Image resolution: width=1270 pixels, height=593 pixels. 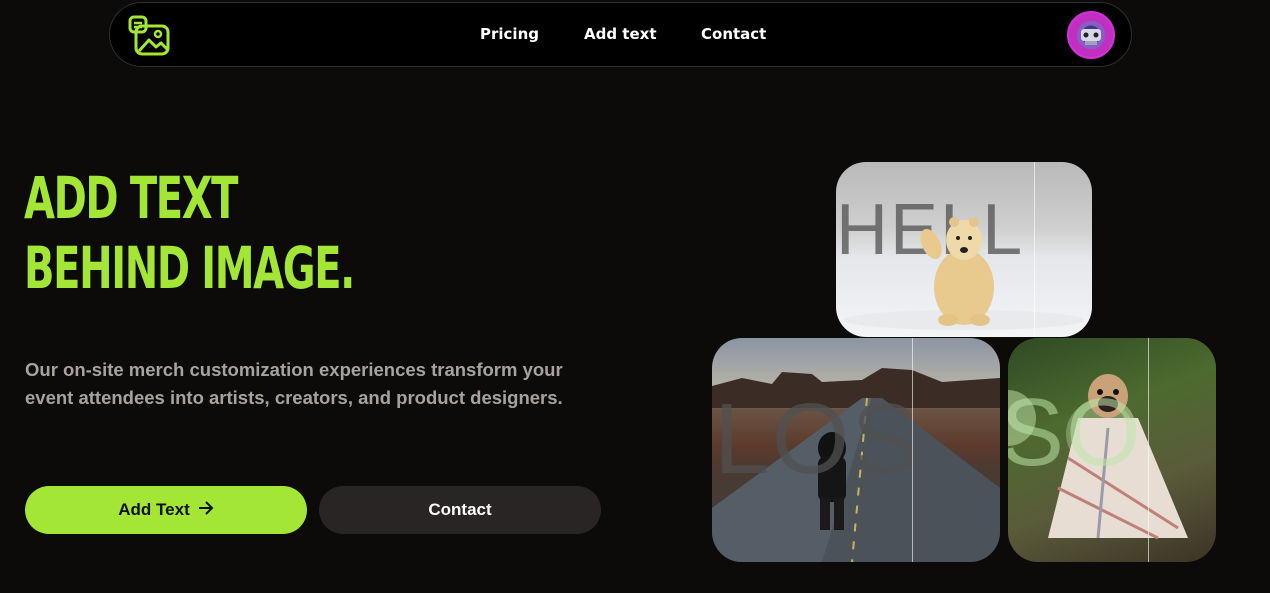 I want to click on pug-image-card: SO, so click(x=1112, y=450).